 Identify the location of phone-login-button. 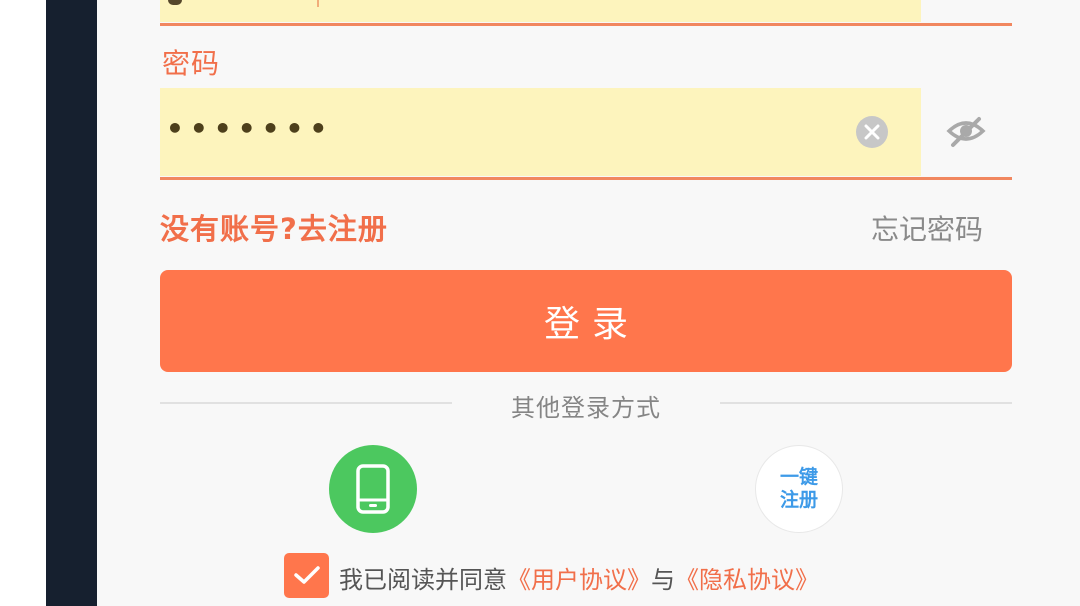
(373, 489).